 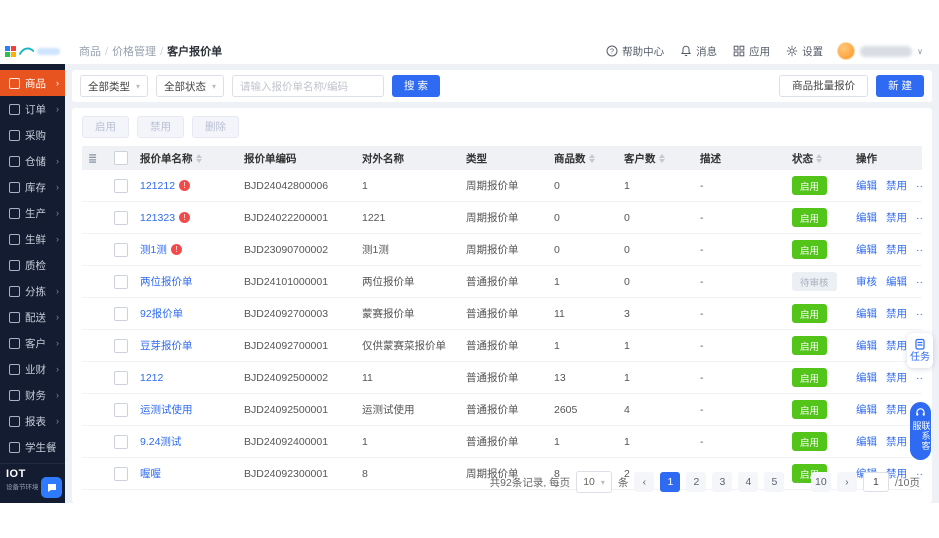 I want to click on sidebar-item-production: 生产 ›, so click(x=32, y=213).